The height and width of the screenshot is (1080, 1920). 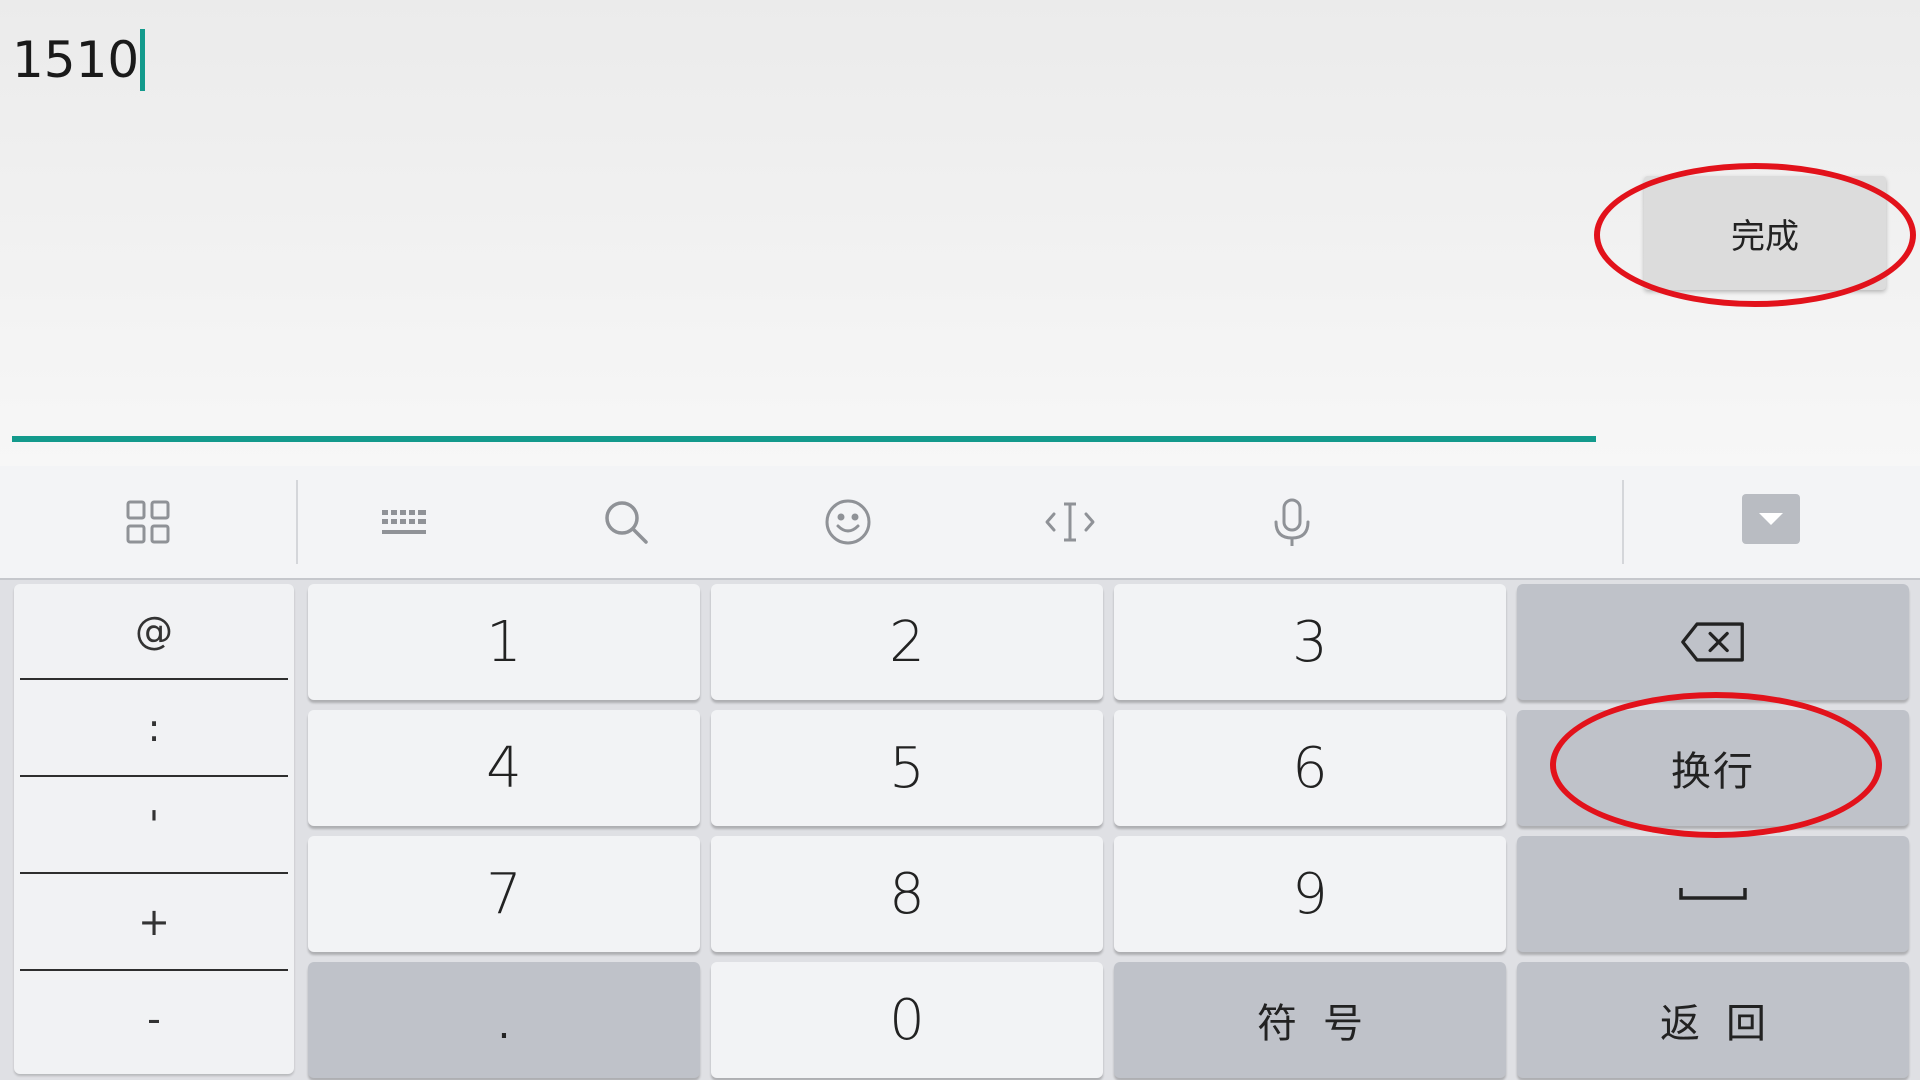 I want to click on key-label: 符号, so click(x=1323, y=1024).